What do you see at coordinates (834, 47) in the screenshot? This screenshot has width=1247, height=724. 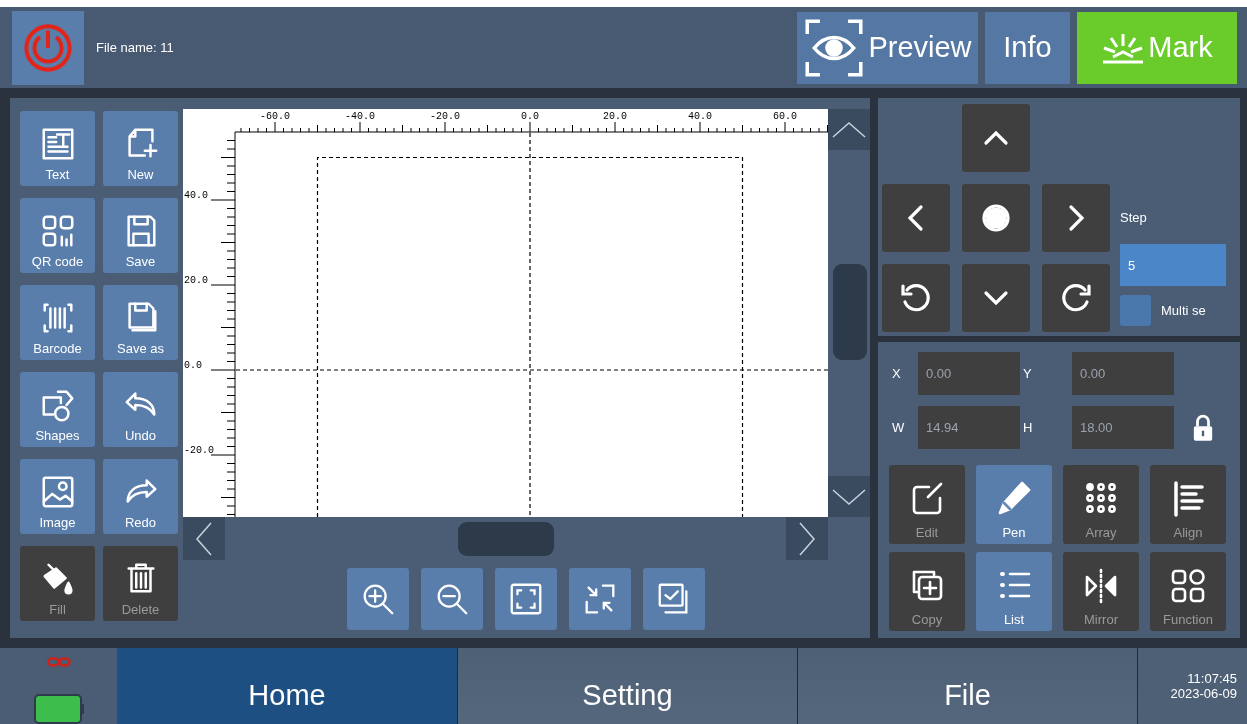 I see `eye-icon` at bounding box center [834, 47].